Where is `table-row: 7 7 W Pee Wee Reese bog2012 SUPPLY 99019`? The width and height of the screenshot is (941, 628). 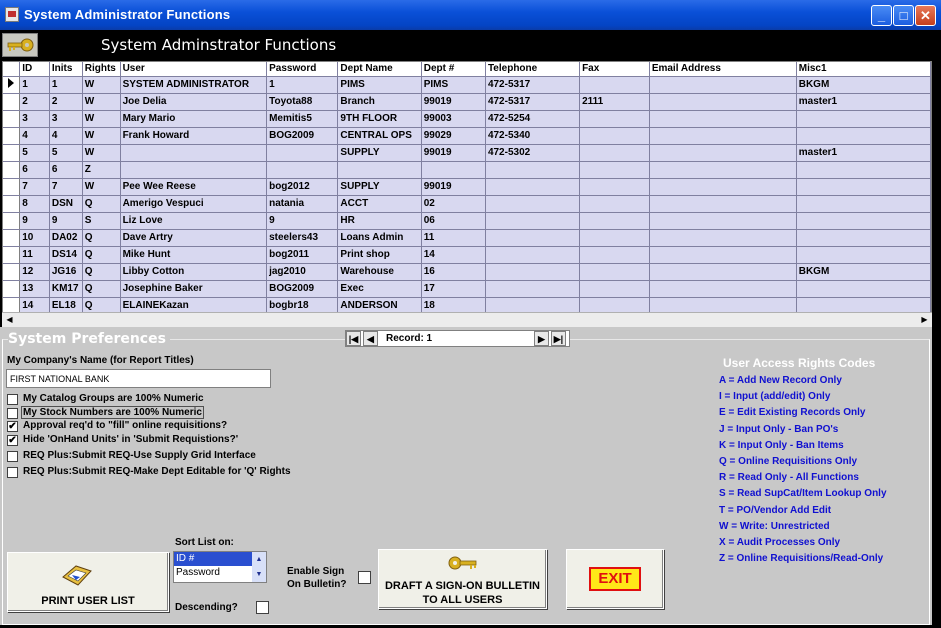 table-row: 7 7 W Pee Wee Reese bog2012 SUPPLY 99019 is located at coordinates (467, 187).